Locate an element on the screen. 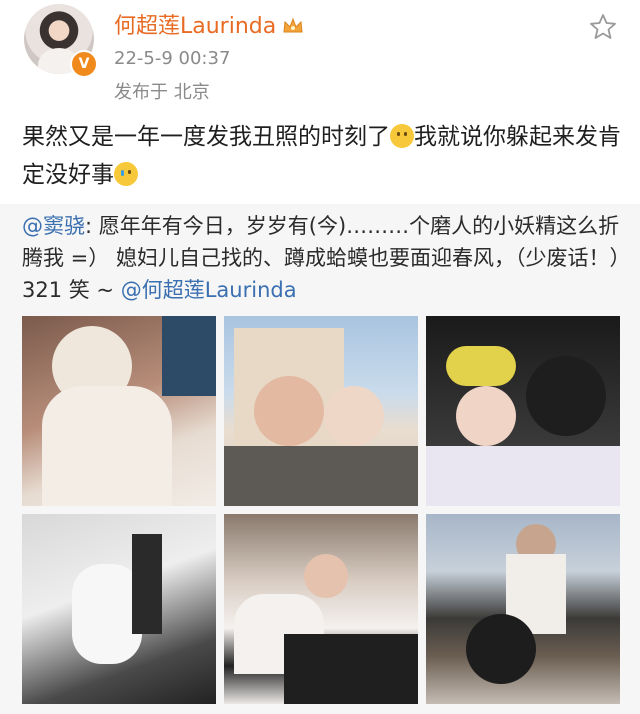 The height and width of the screenshot is (714, 640). author-name: 何超莲Laurinda is located at coordinates (209, 24).